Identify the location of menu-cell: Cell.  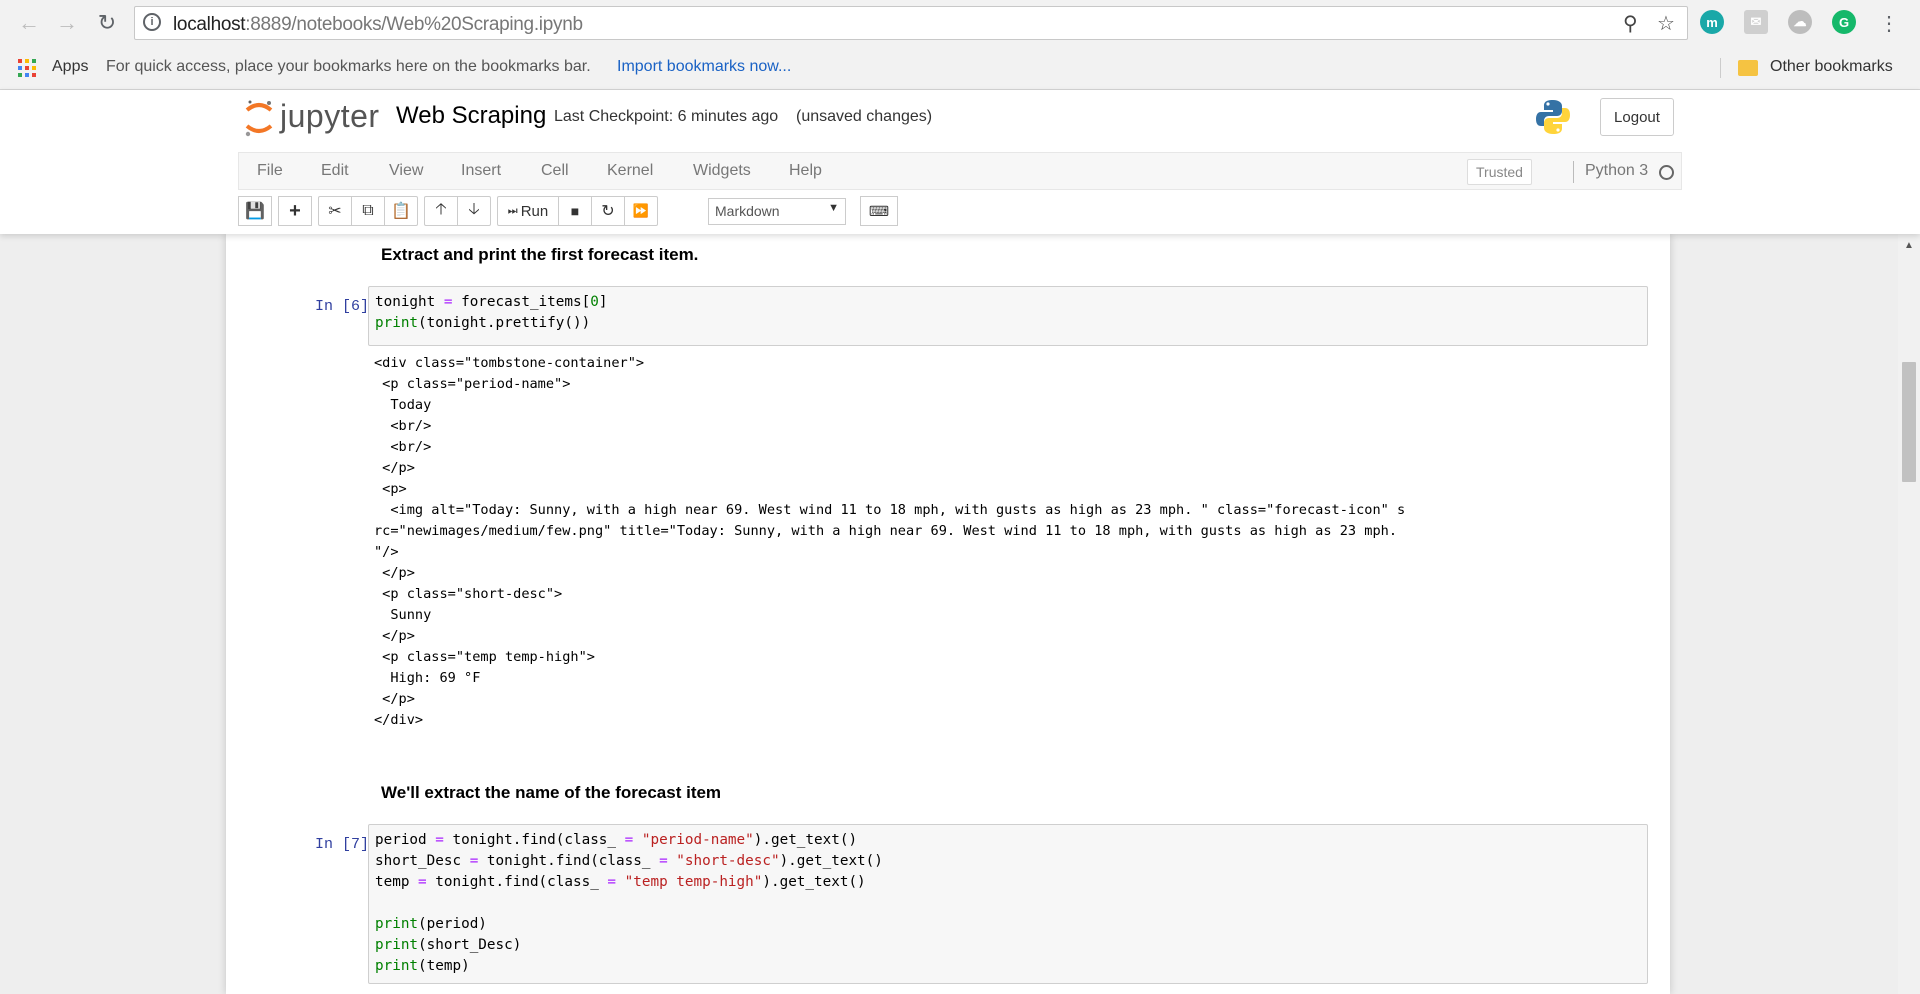
(555, 171).